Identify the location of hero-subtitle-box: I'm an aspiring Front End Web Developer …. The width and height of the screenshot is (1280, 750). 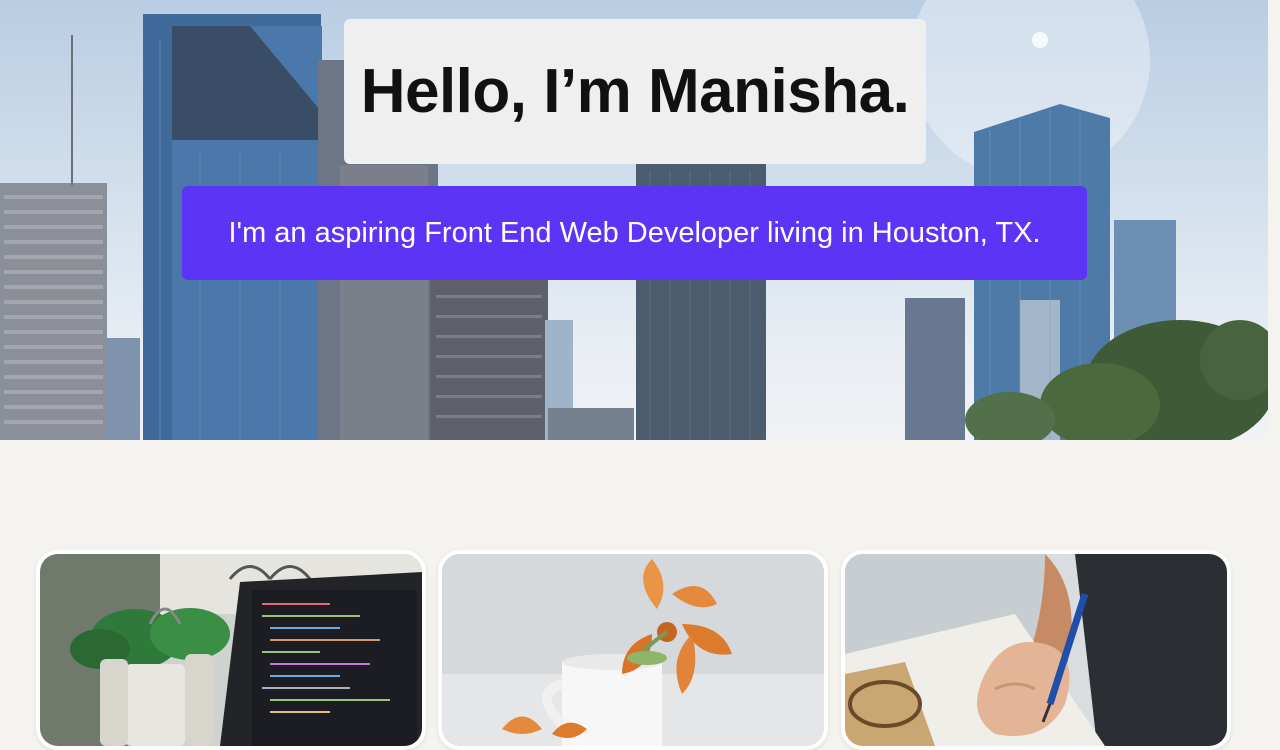
(634, 233).